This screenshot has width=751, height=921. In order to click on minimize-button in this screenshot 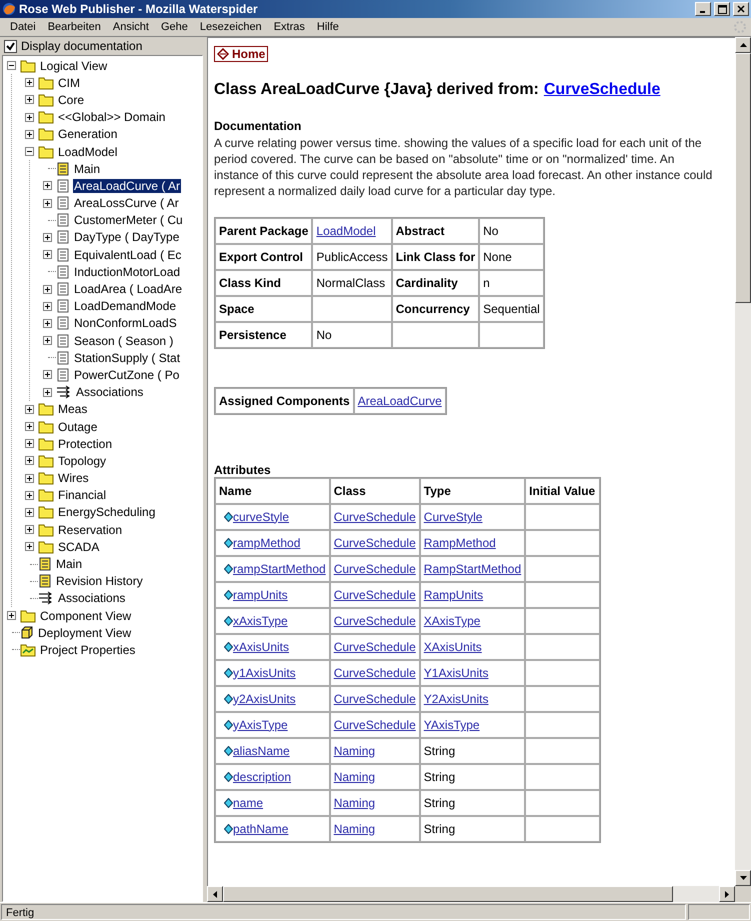, I will do `click(703, 9)`.